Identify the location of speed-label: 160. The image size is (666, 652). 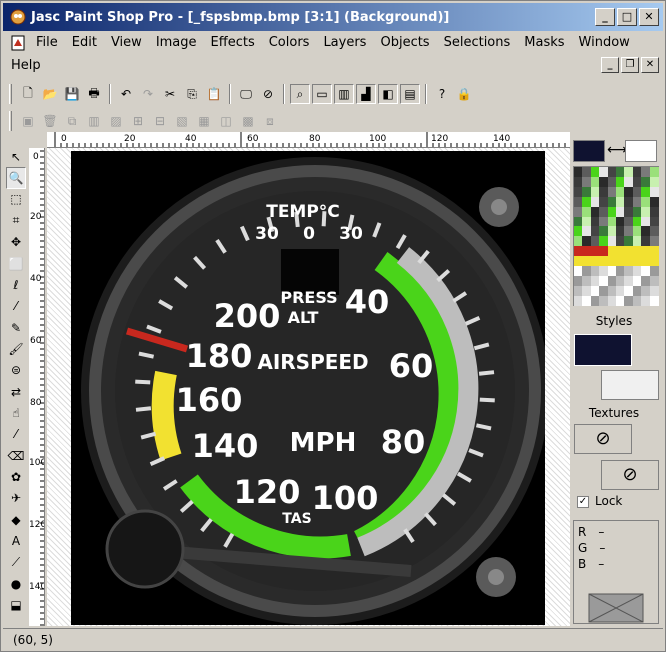
(209, 400).